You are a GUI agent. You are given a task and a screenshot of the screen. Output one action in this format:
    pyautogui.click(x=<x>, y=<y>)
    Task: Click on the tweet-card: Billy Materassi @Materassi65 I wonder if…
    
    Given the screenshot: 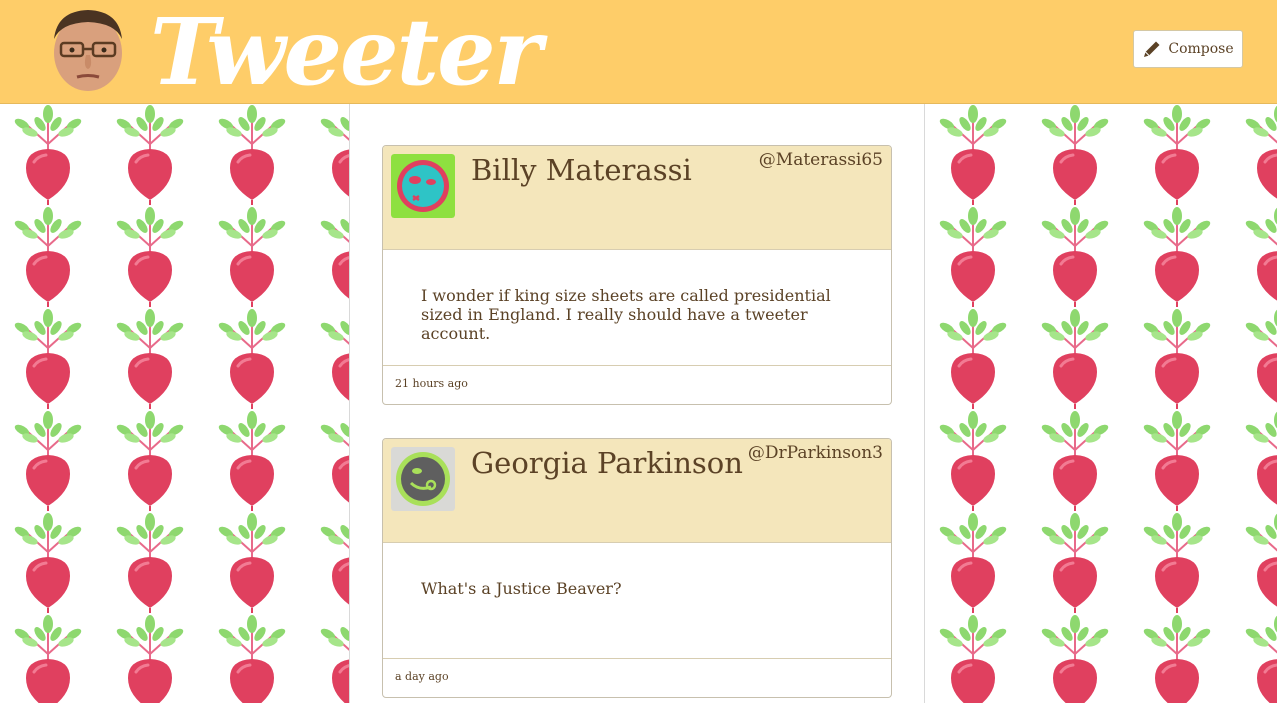 What is the action you would take?
    pyautogui.click(x=637, y=275)
    